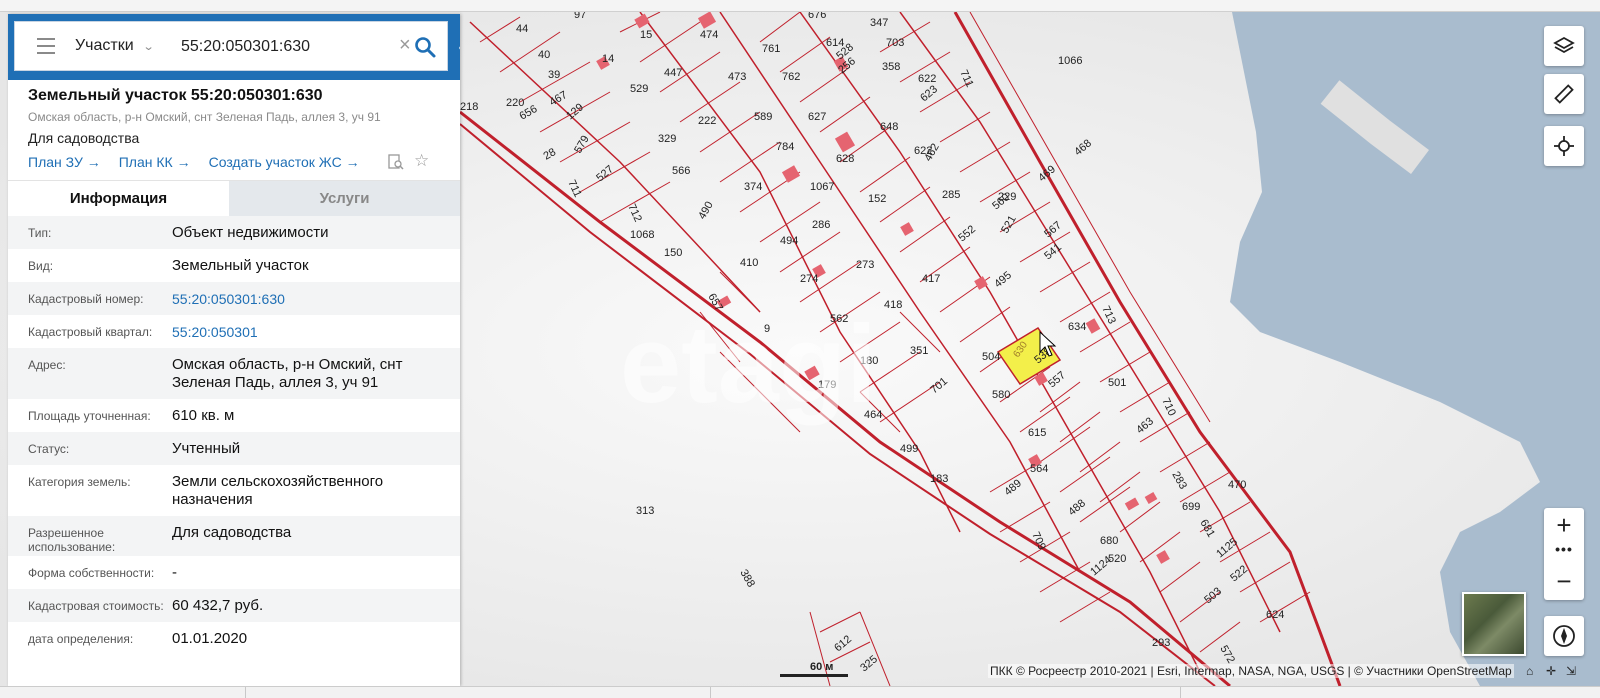  I want to click on info-row: Кадастровая стоимость: 60 432,7 руб., so click(234, 605).